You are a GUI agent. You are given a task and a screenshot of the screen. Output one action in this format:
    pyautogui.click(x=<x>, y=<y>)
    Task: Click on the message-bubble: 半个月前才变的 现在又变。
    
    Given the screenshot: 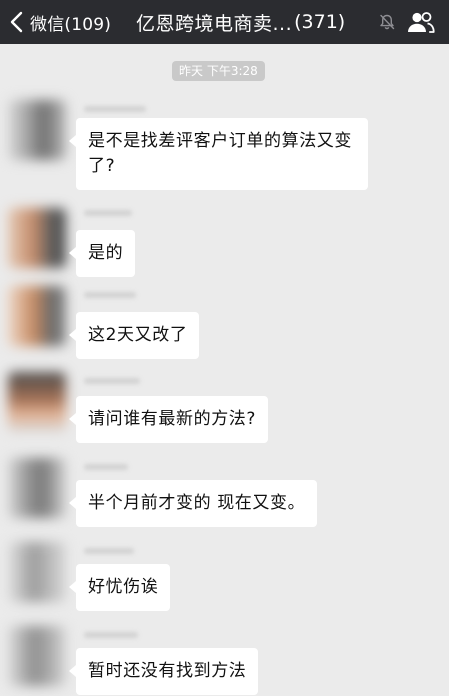 What is the action you would take?
    pyautogui.click(x=193, y=503)
    